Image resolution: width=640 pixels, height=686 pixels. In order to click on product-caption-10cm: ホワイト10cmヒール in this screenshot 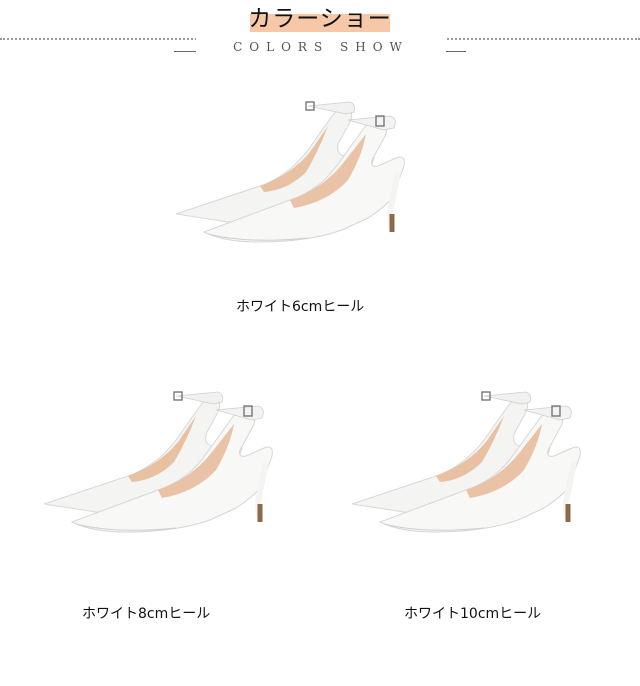, I will do `click(473, 614)`.